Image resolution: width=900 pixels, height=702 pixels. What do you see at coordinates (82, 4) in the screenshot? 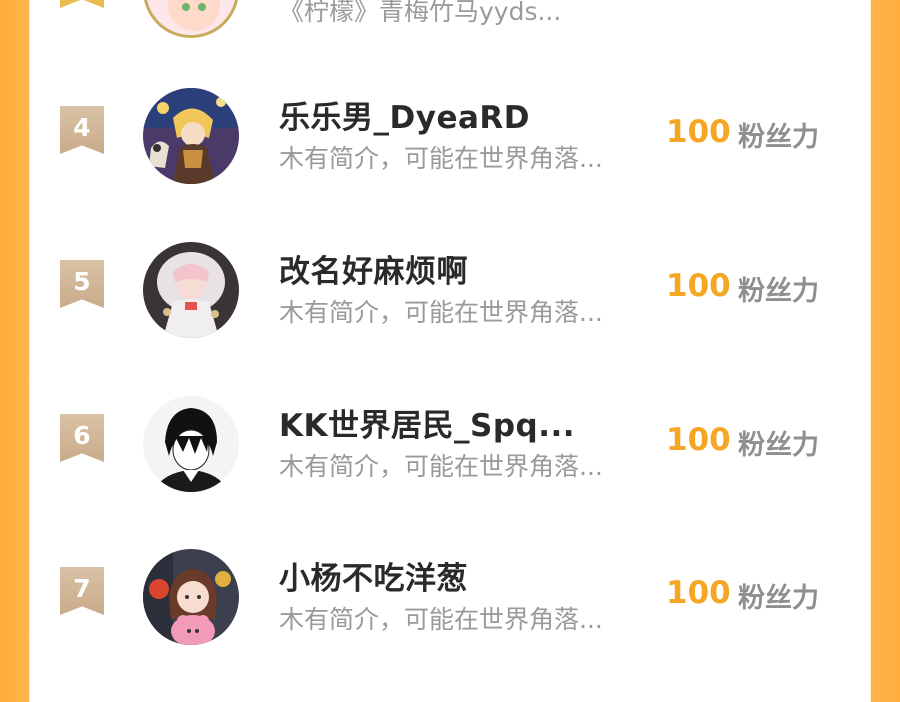
I see `rank-badge-gold` at bounding box center [82, 4].